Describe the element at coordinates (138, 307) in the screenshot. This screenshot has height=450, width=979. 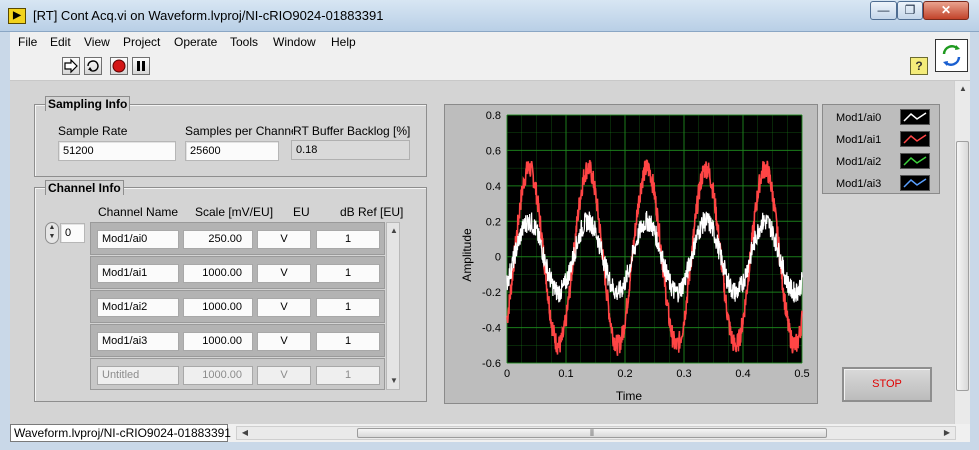
I see `channel-name-field: Mod1/ai2` at that location.